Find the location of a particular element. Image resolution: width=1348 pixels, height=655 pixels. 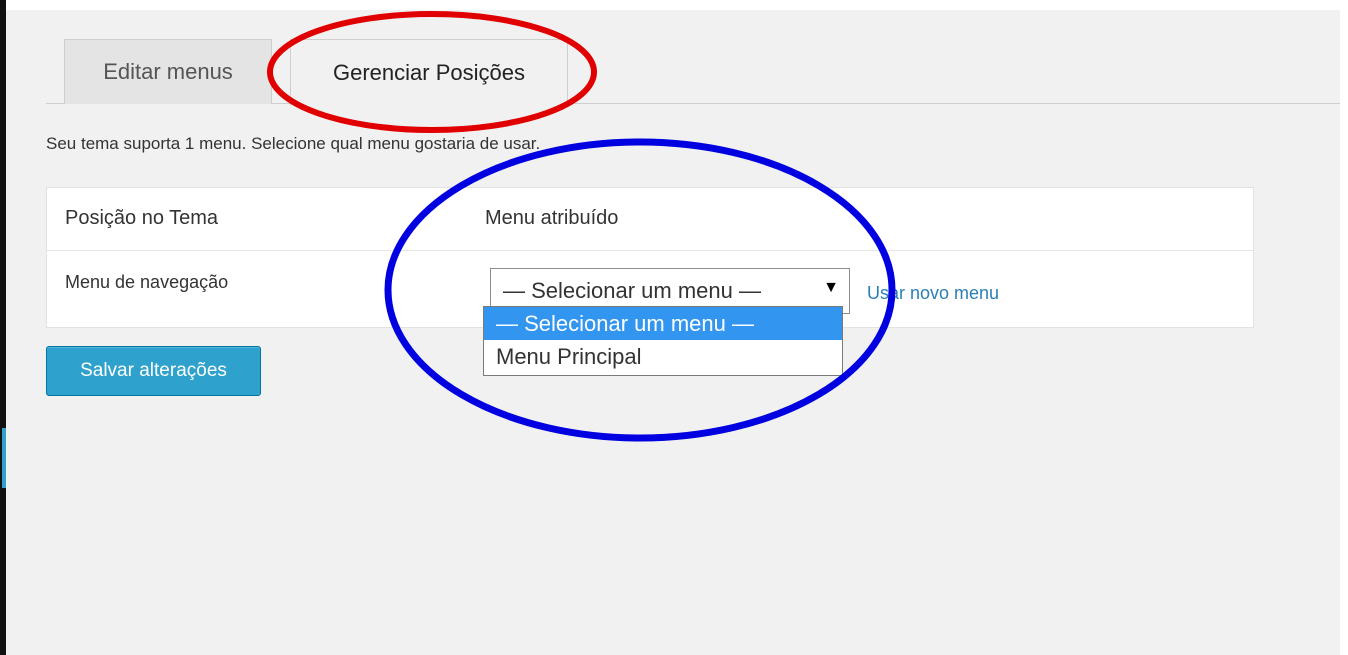

tab-label: Editar menus is located at coordinates (168, 71).